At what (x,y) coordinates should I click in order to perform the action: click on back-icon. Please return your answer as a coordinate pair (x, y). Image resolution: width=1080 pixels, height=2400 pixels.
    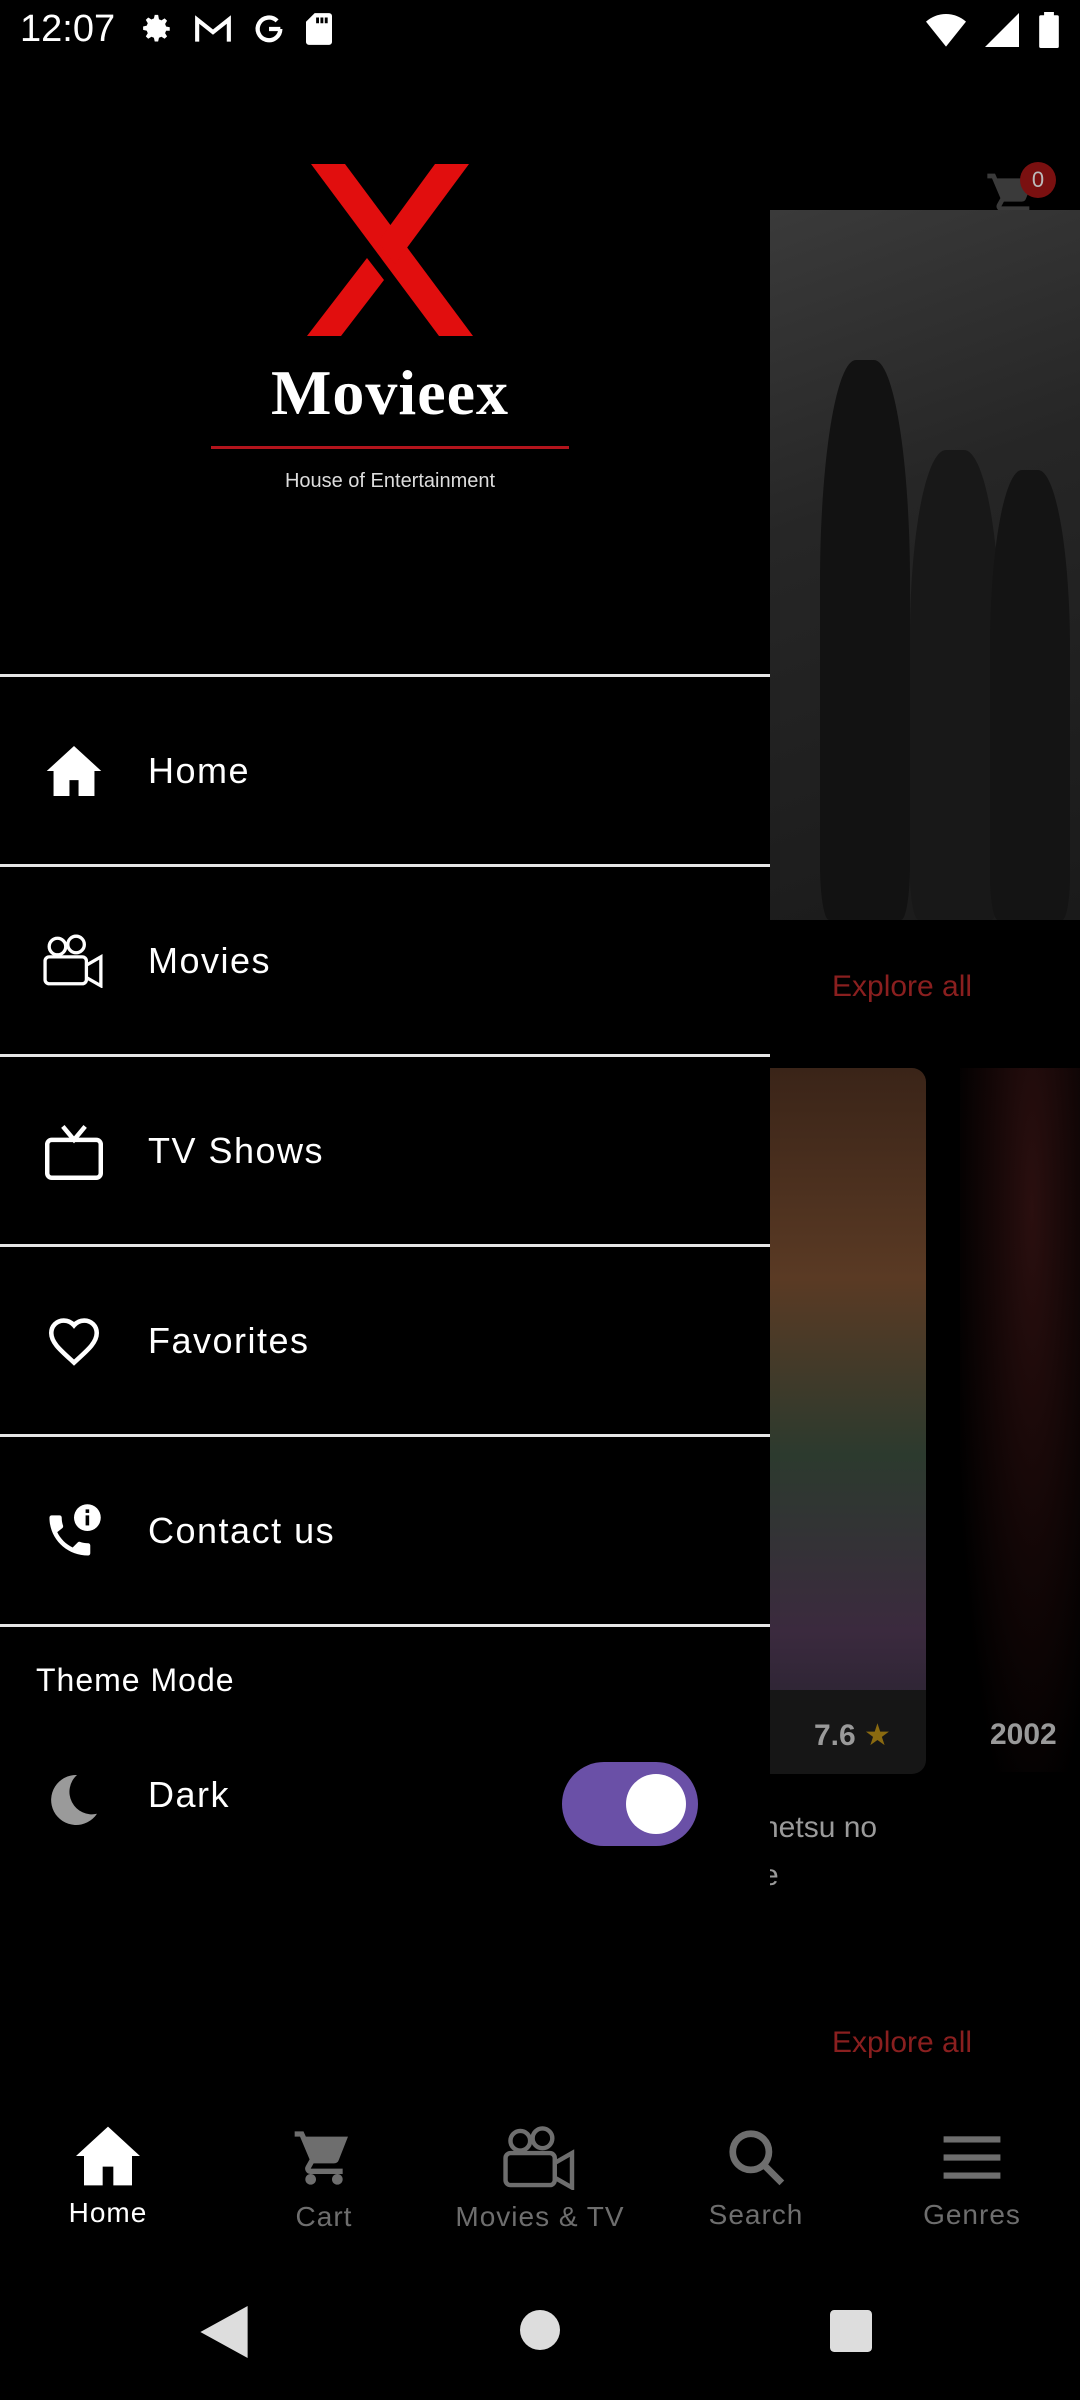
    Looking at the image, I should click on (224, 2332).